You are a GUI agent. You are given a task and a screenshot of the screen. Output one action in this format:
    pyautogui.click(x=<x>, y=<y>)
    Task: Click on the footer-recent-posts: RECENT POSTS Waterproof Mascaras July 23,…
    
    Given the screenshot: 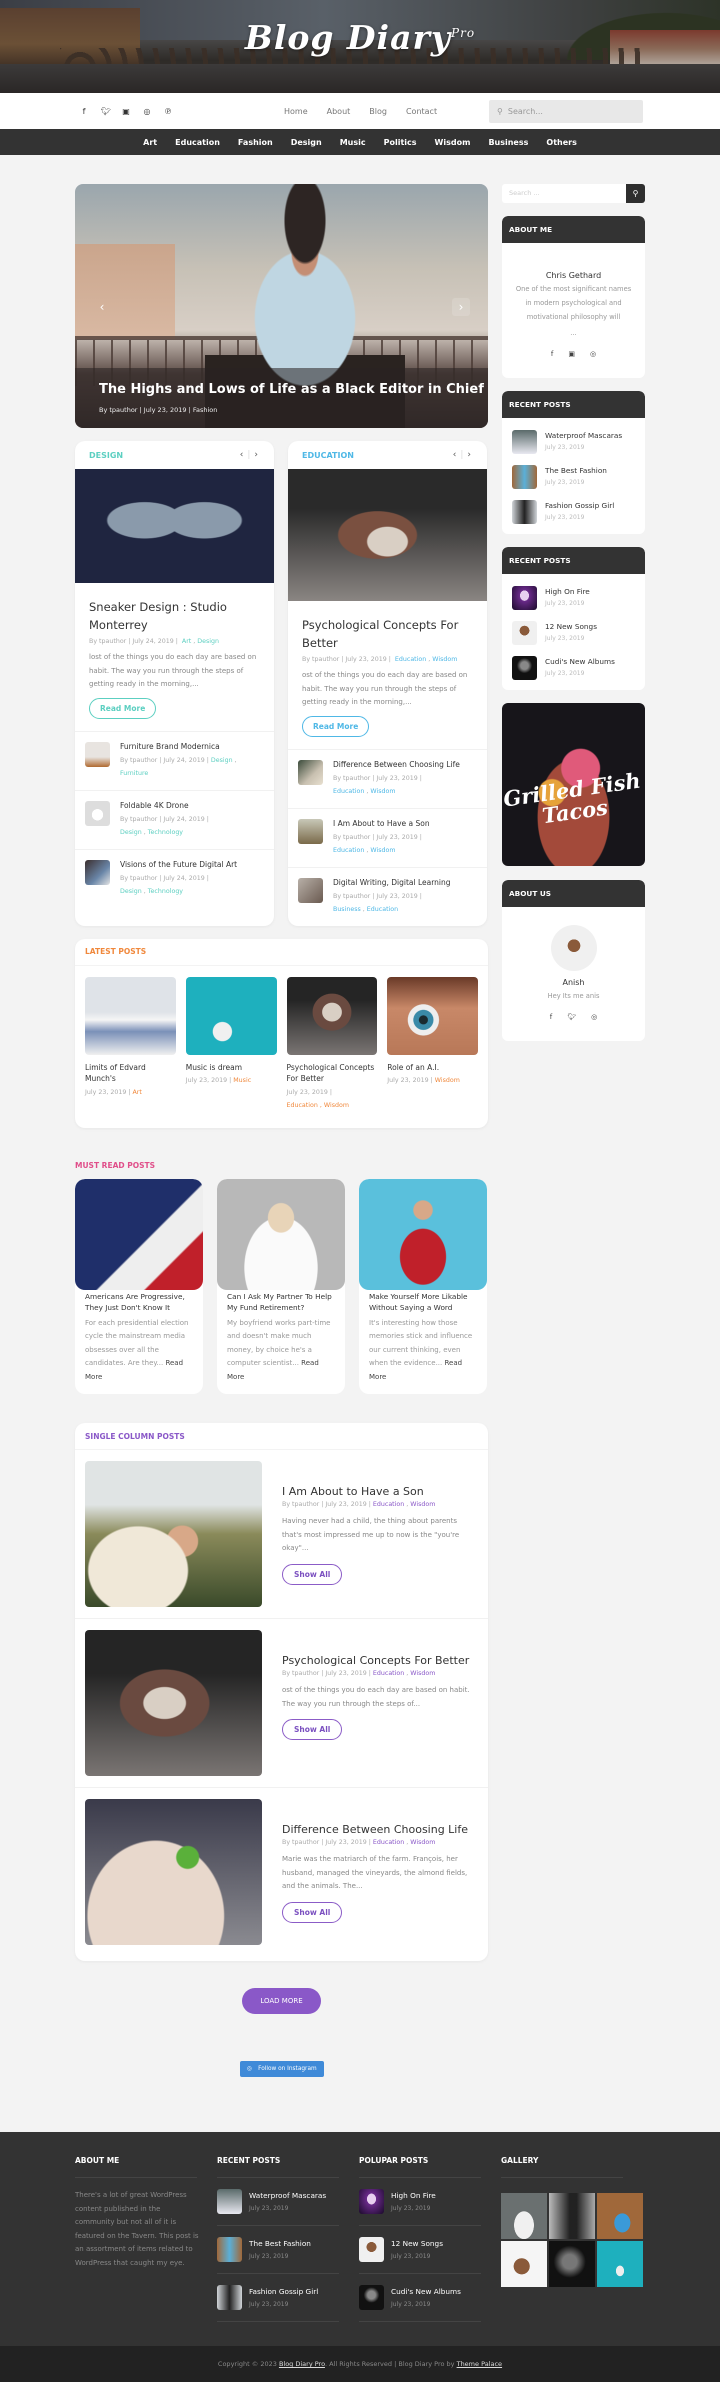 What is the action you would take?
    pyautogui.click(x=288, y=2239)
    